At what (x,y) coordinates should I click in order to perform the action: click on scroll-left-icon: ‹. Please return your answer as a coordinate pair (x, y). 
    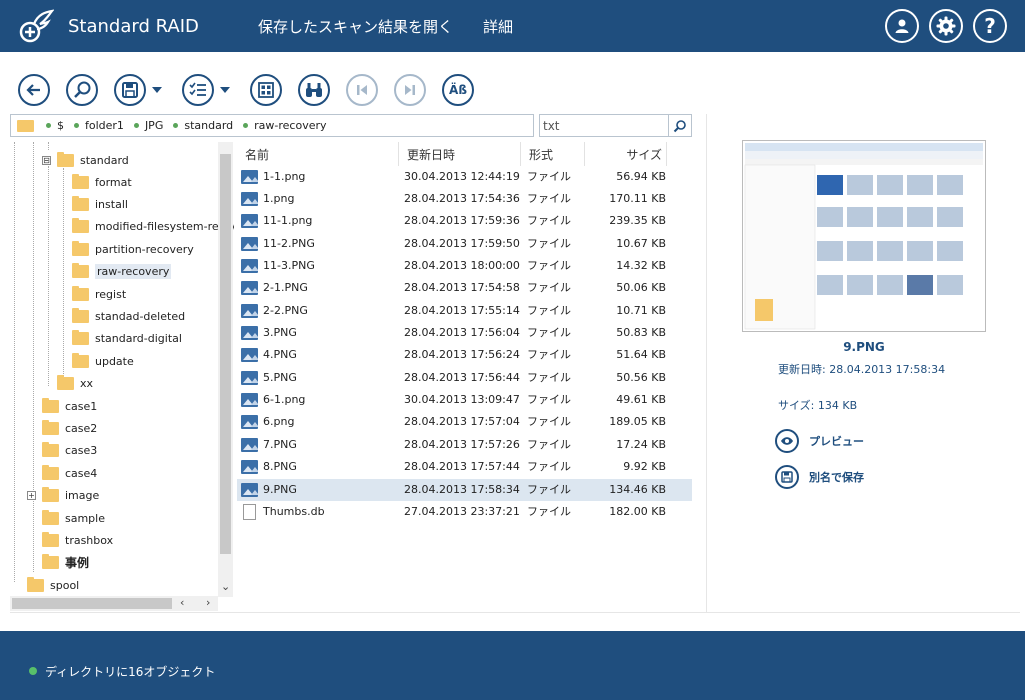
    Looking at the image, I should click on (182, 602).